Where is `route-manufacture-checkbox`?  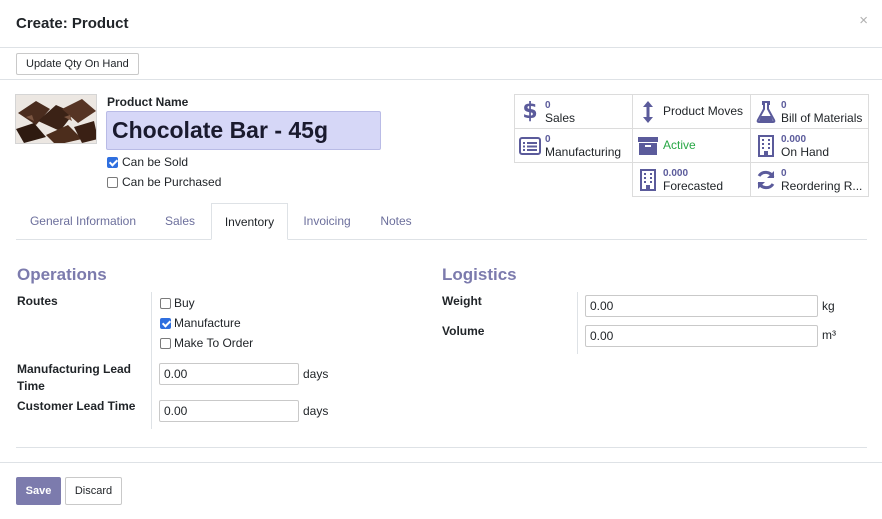
route-manufacture-checkbox is located at coordinates (165, 323).